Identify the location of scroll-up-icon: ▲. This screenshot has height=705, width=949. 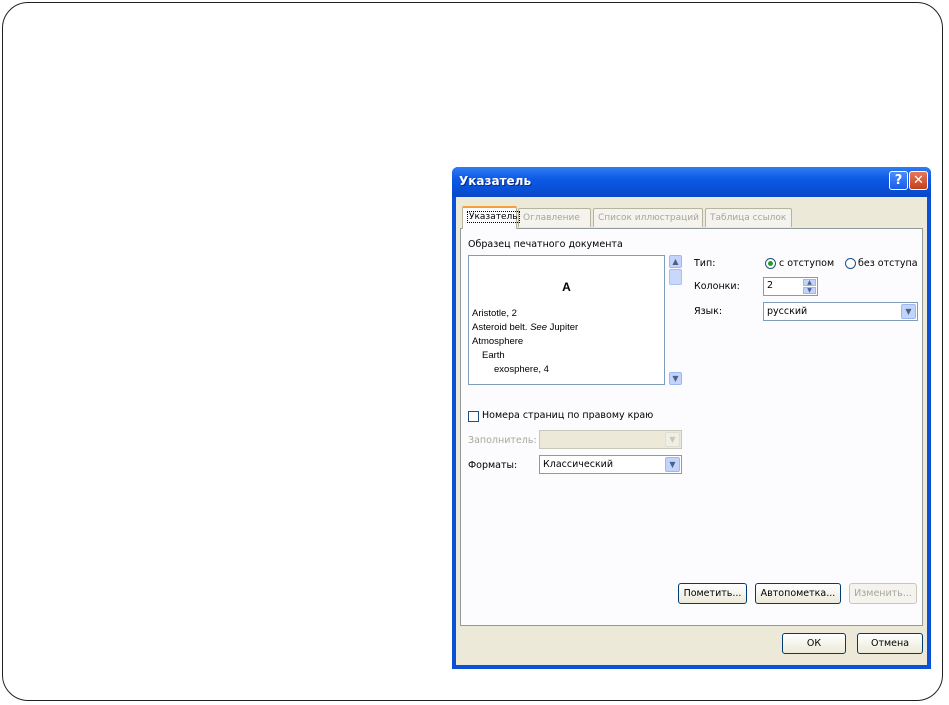
(675, 261).